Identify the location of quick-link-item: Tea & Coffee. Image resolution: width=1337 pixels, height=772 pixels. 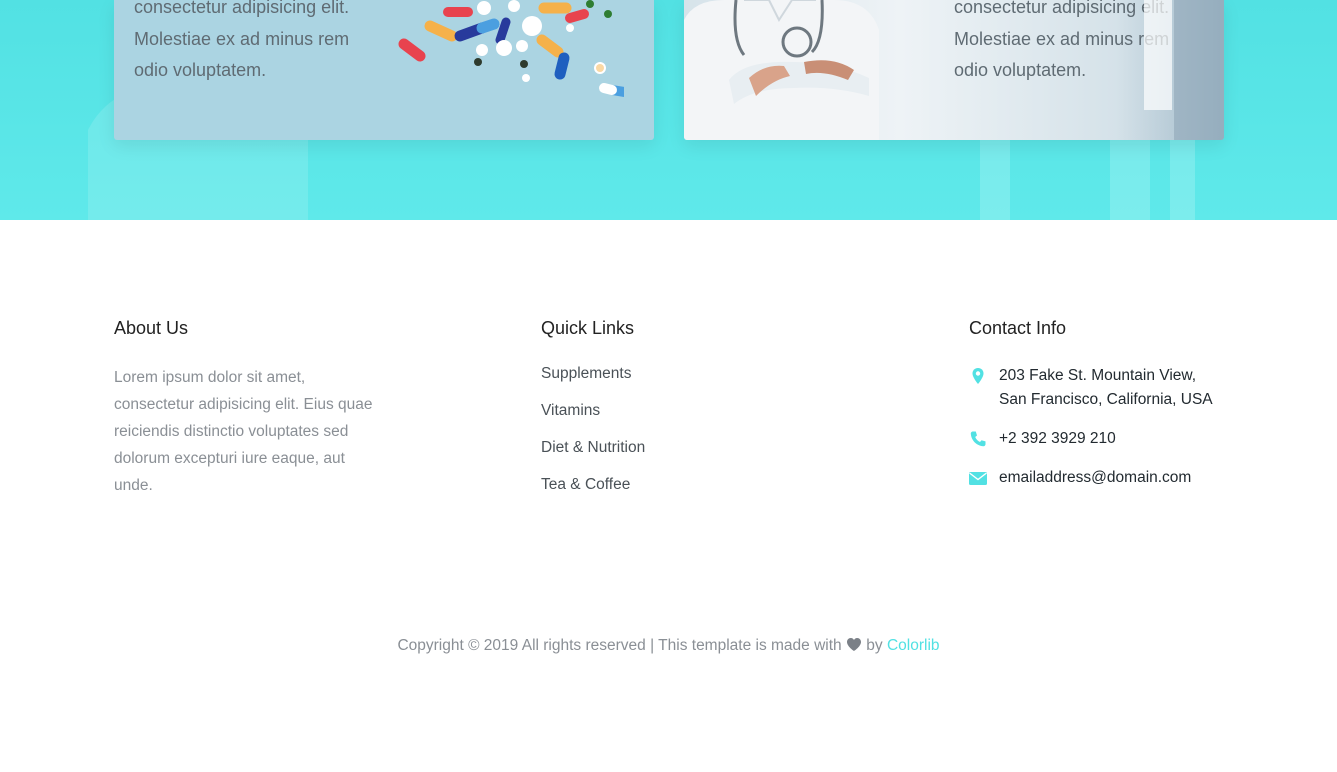
(641, 485).